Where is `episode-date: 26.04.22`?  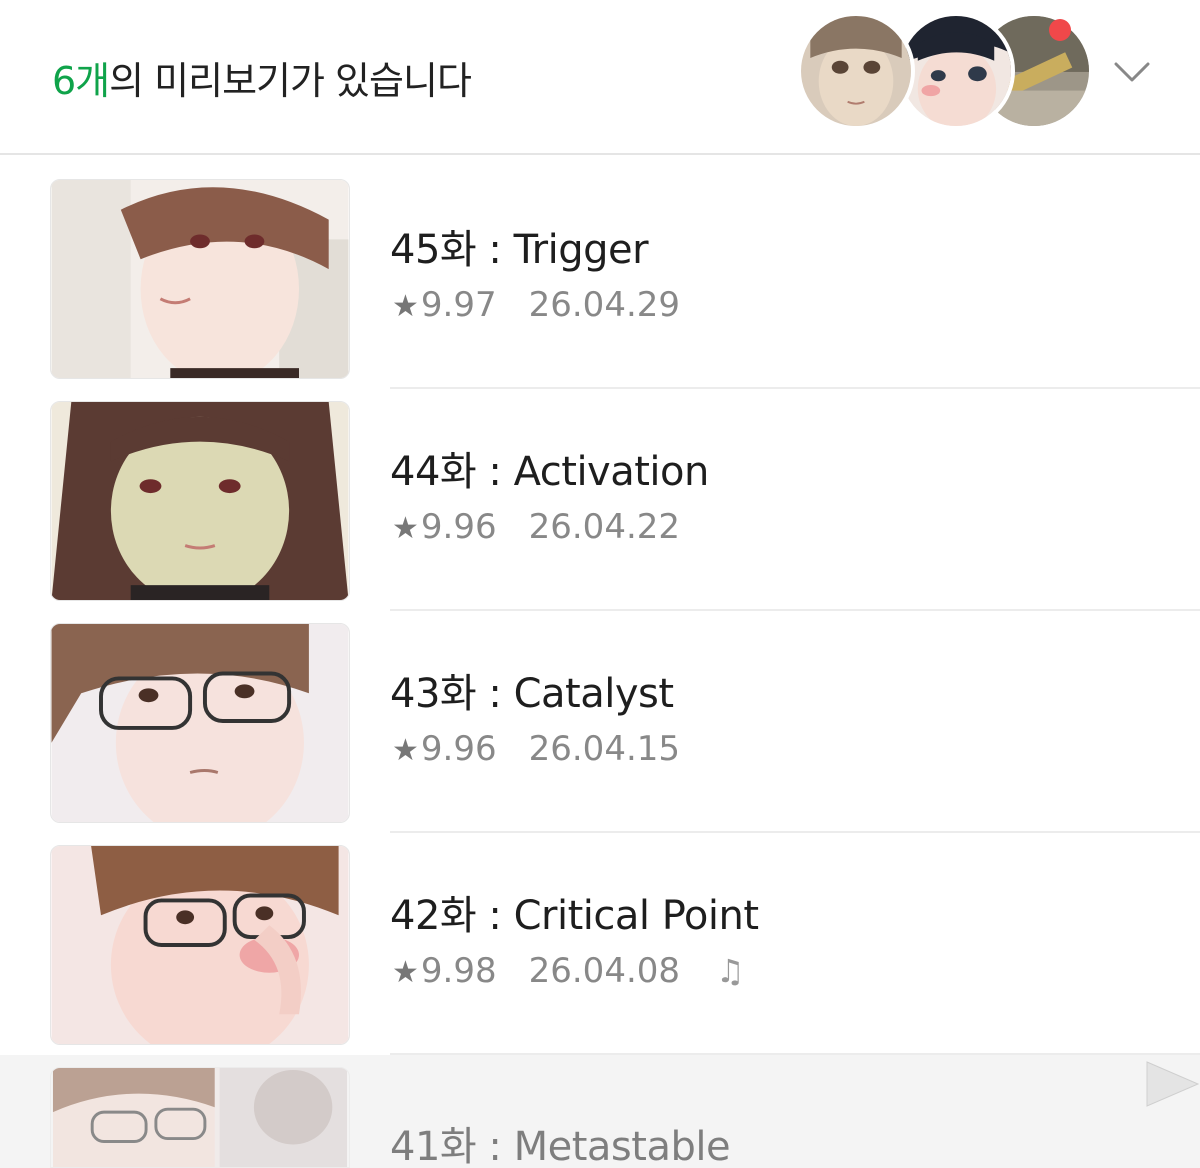
episode-date: 26.04.22 is located at coordinates (604, 527).